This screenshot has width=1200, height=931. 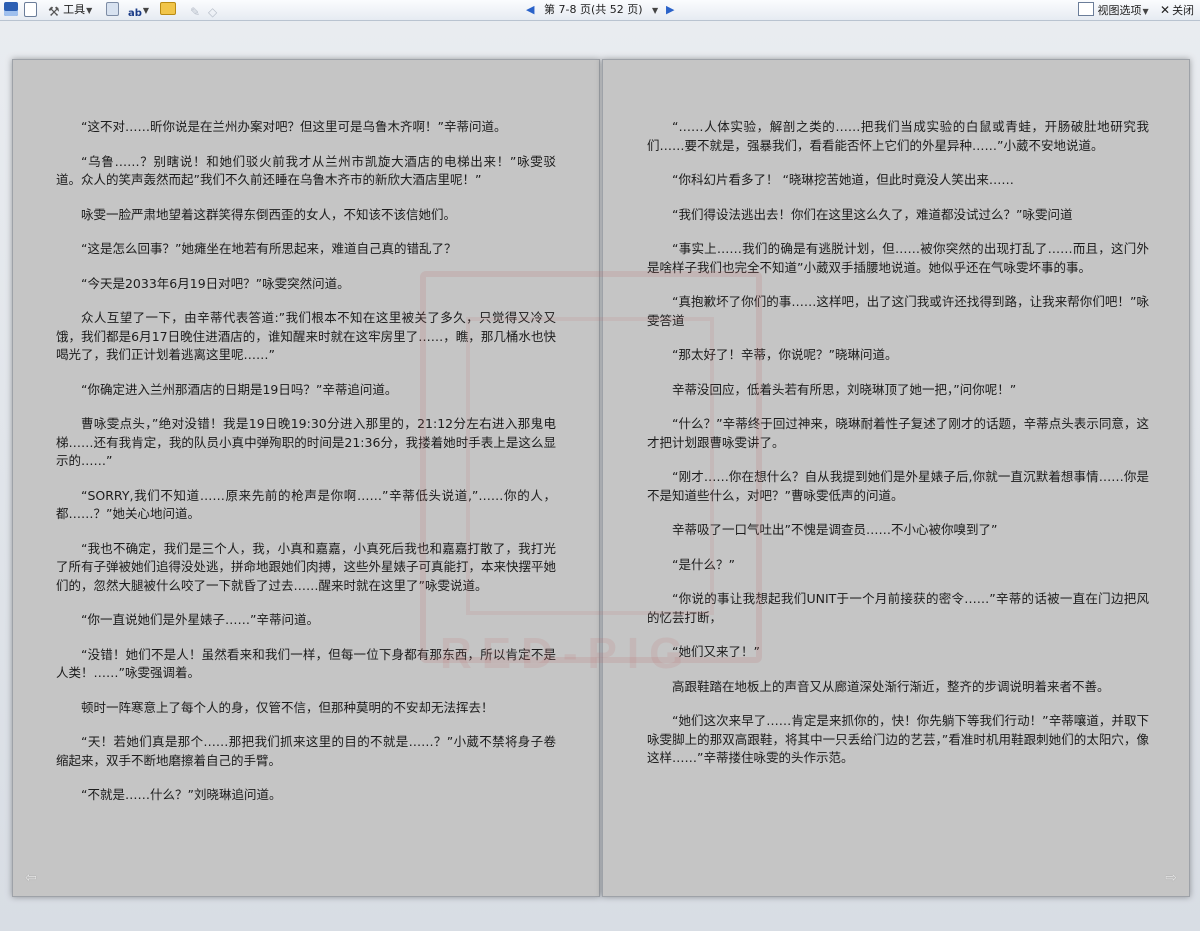 What do you see at coordinates (835, 529) in the screenshot?
I see `paragraph: 辛蒂吸了一口气吐出”不愧是调查员……不小心被你嗅到了”` at bounding box center [835, 529].